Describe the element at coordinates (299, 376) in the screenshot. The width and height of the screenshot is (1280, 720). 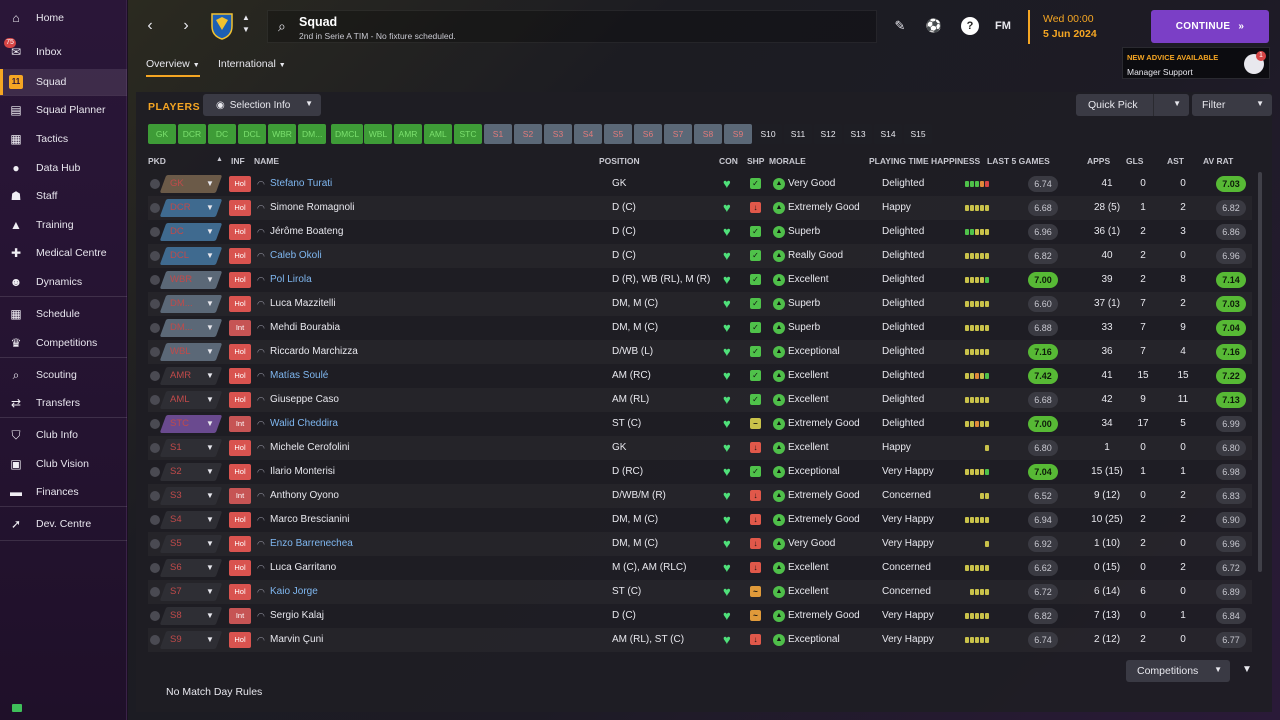
I see `player-name: Matías Soulé` at that location.